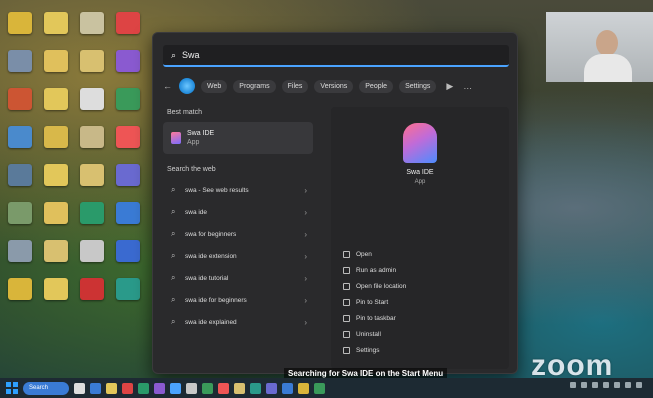  I want to click on participant-head, so click(607, 43).